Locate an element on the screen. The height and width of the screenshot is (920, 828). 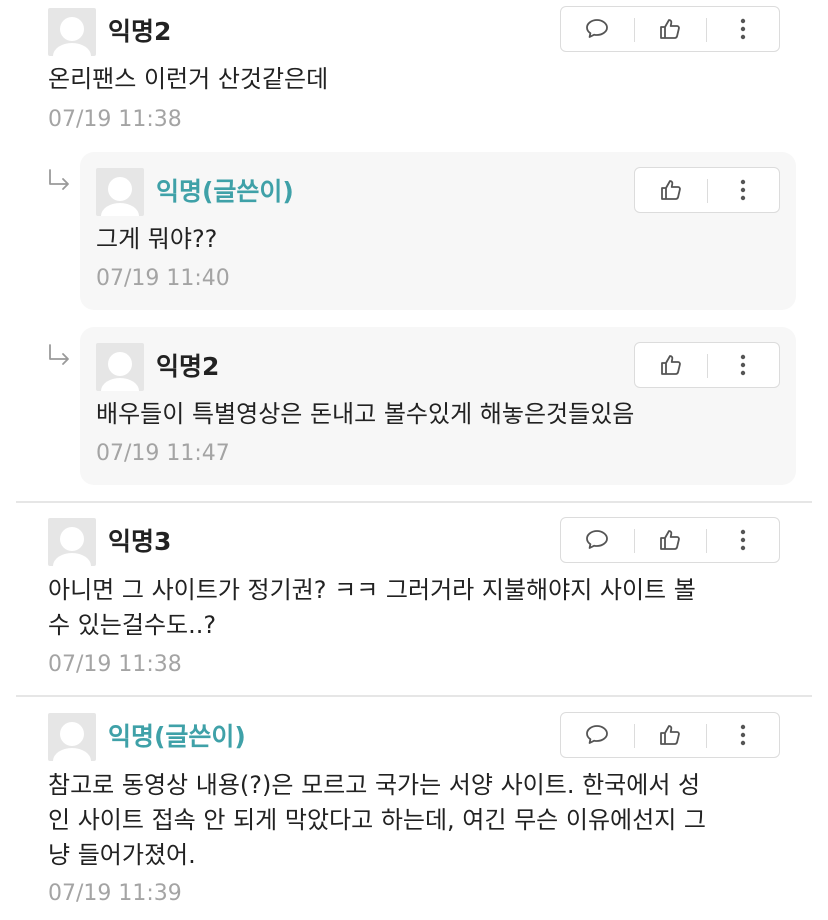
comment-author: 익명(글쓴이) is located at coordinates (177, 736).